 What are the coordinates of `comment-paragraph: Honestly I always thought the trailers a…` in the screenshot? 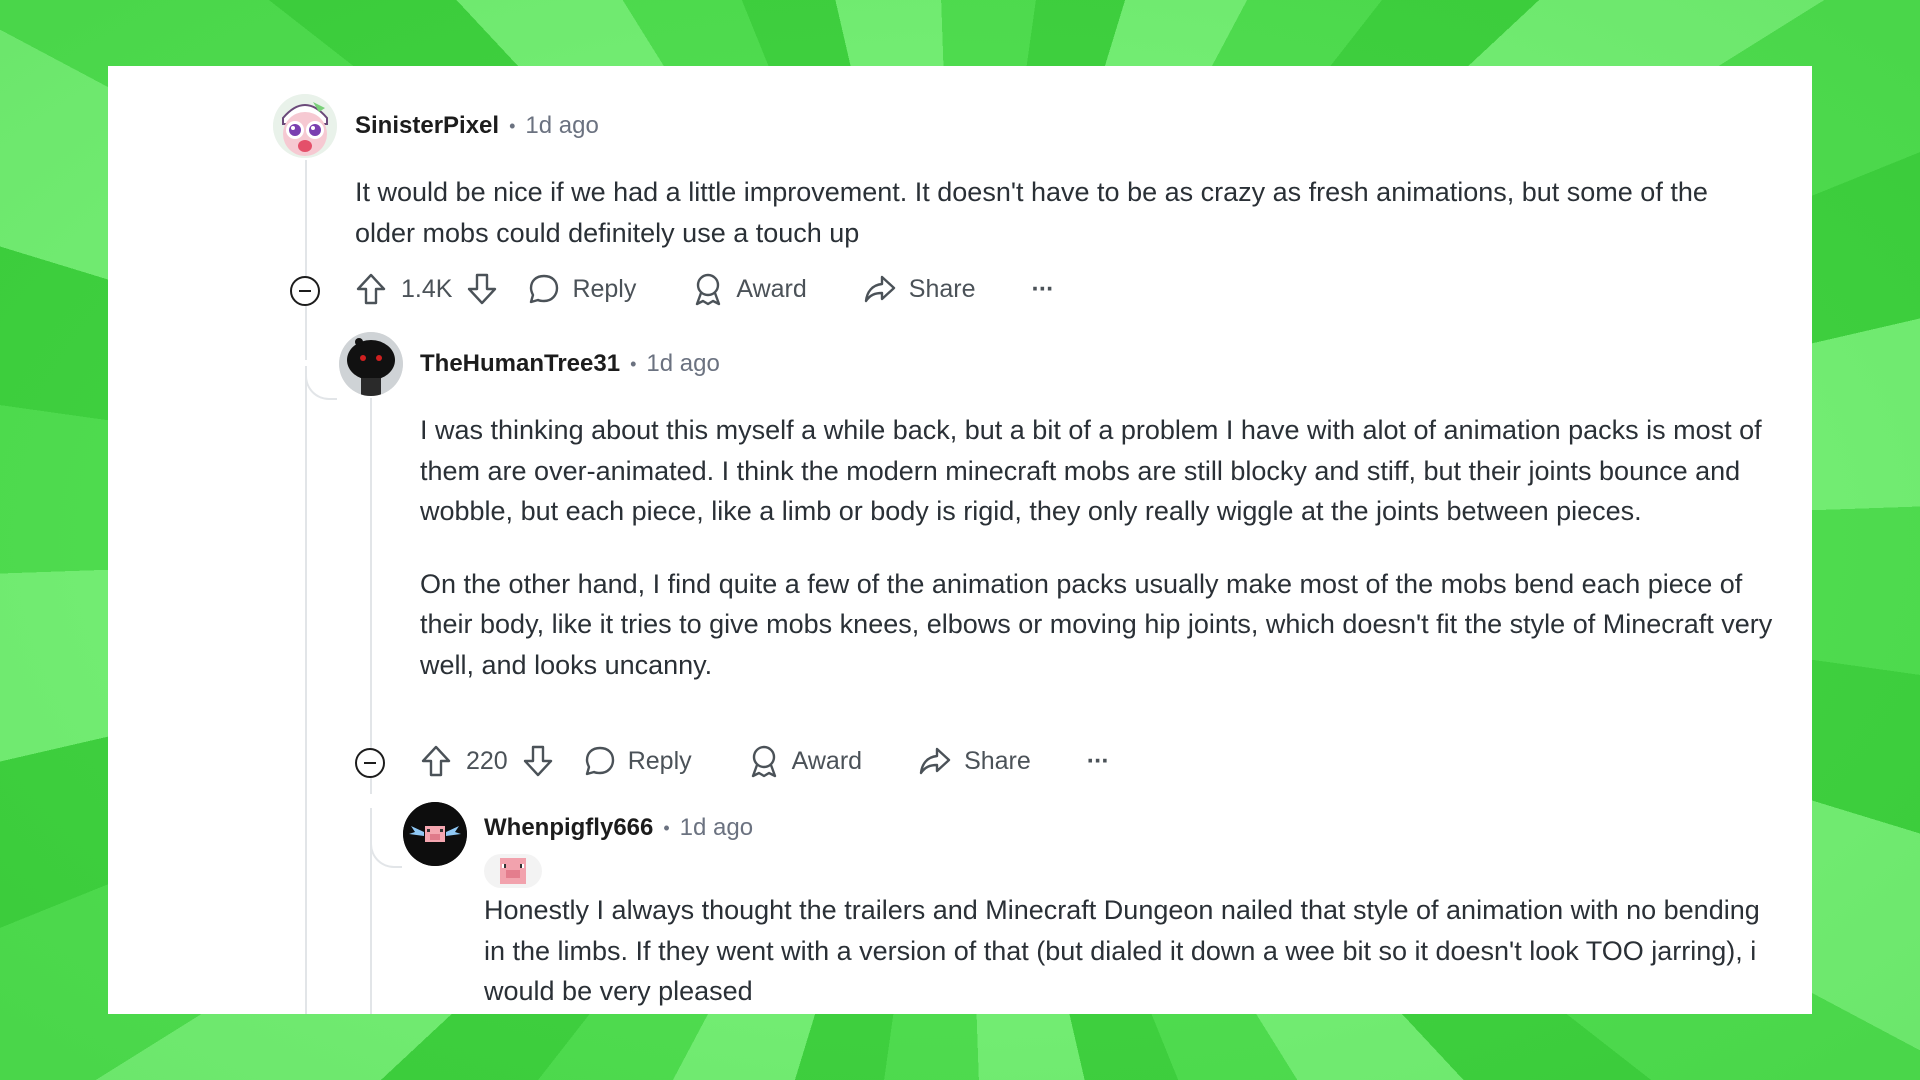 It's located at (1122, 950).